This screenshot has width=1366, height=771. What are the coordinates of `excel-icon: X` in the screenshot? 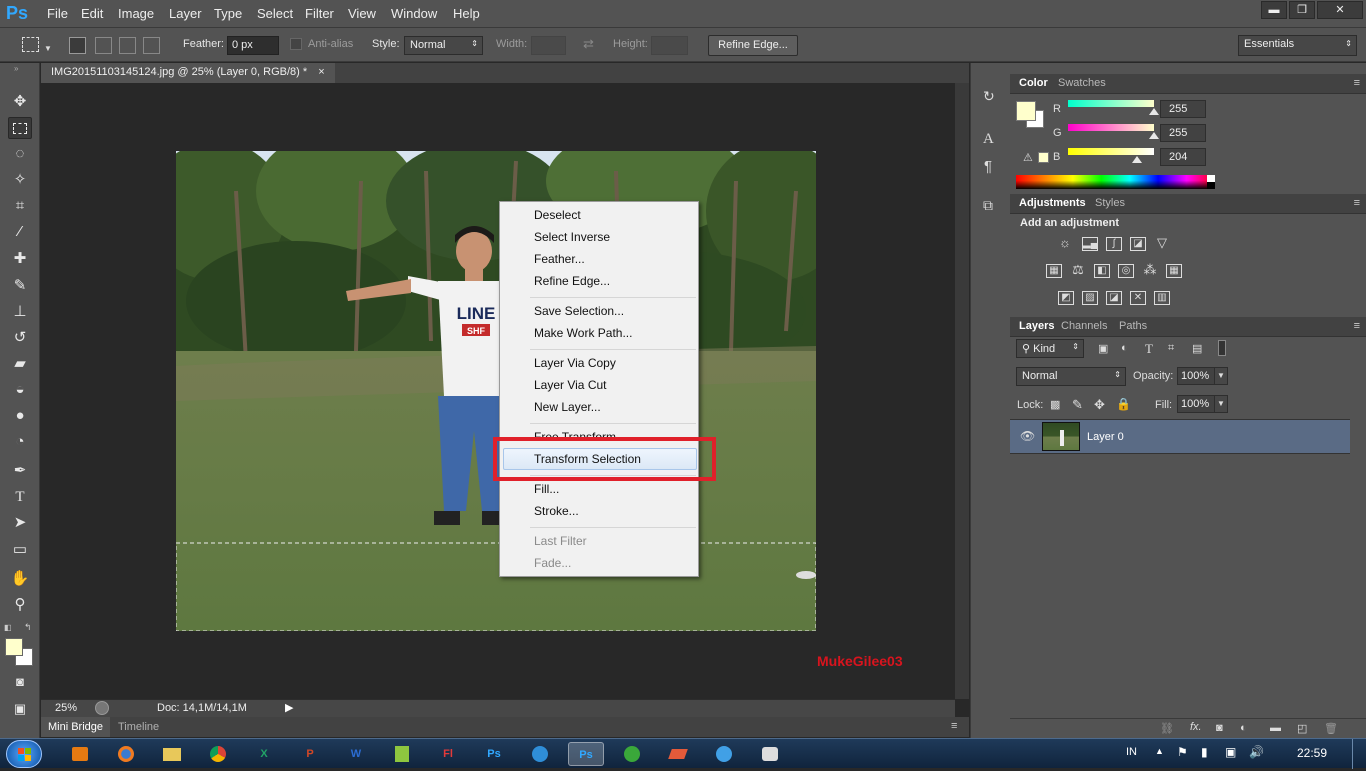 It's located at (264, 754).